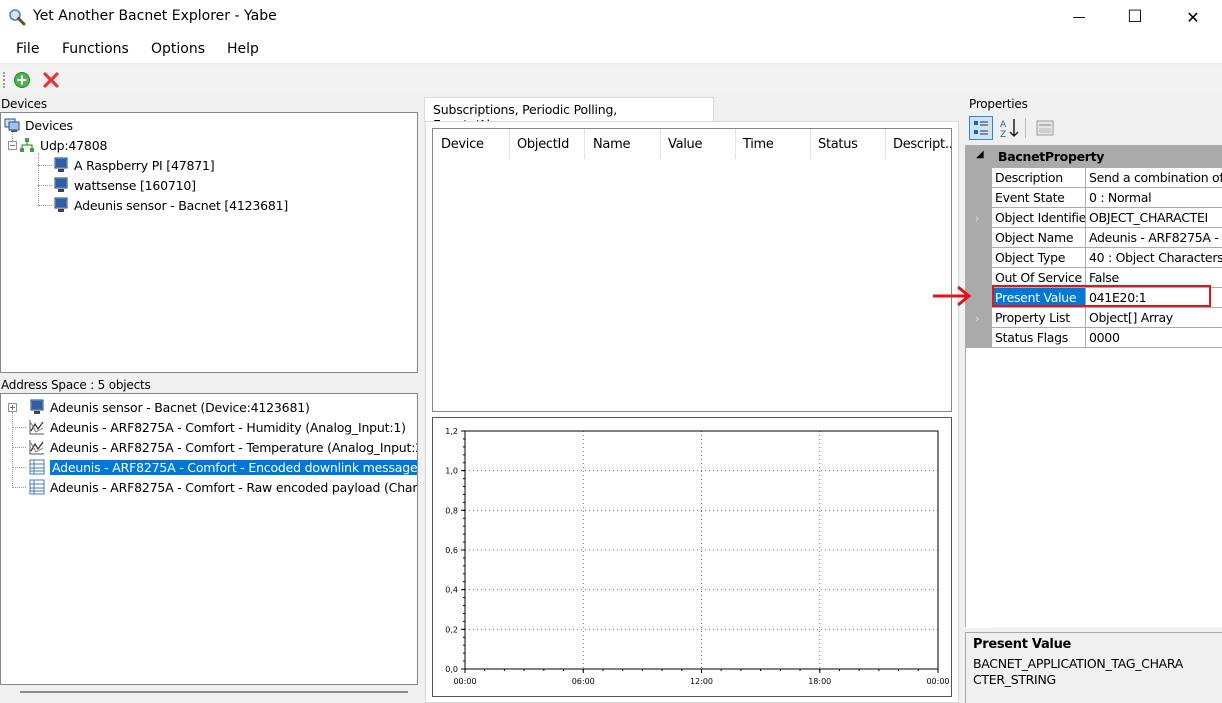  What do you see at coordinates (1045, 128) in the screenshot?
I see `property-pages-button` at bounding box center [1045, 128].